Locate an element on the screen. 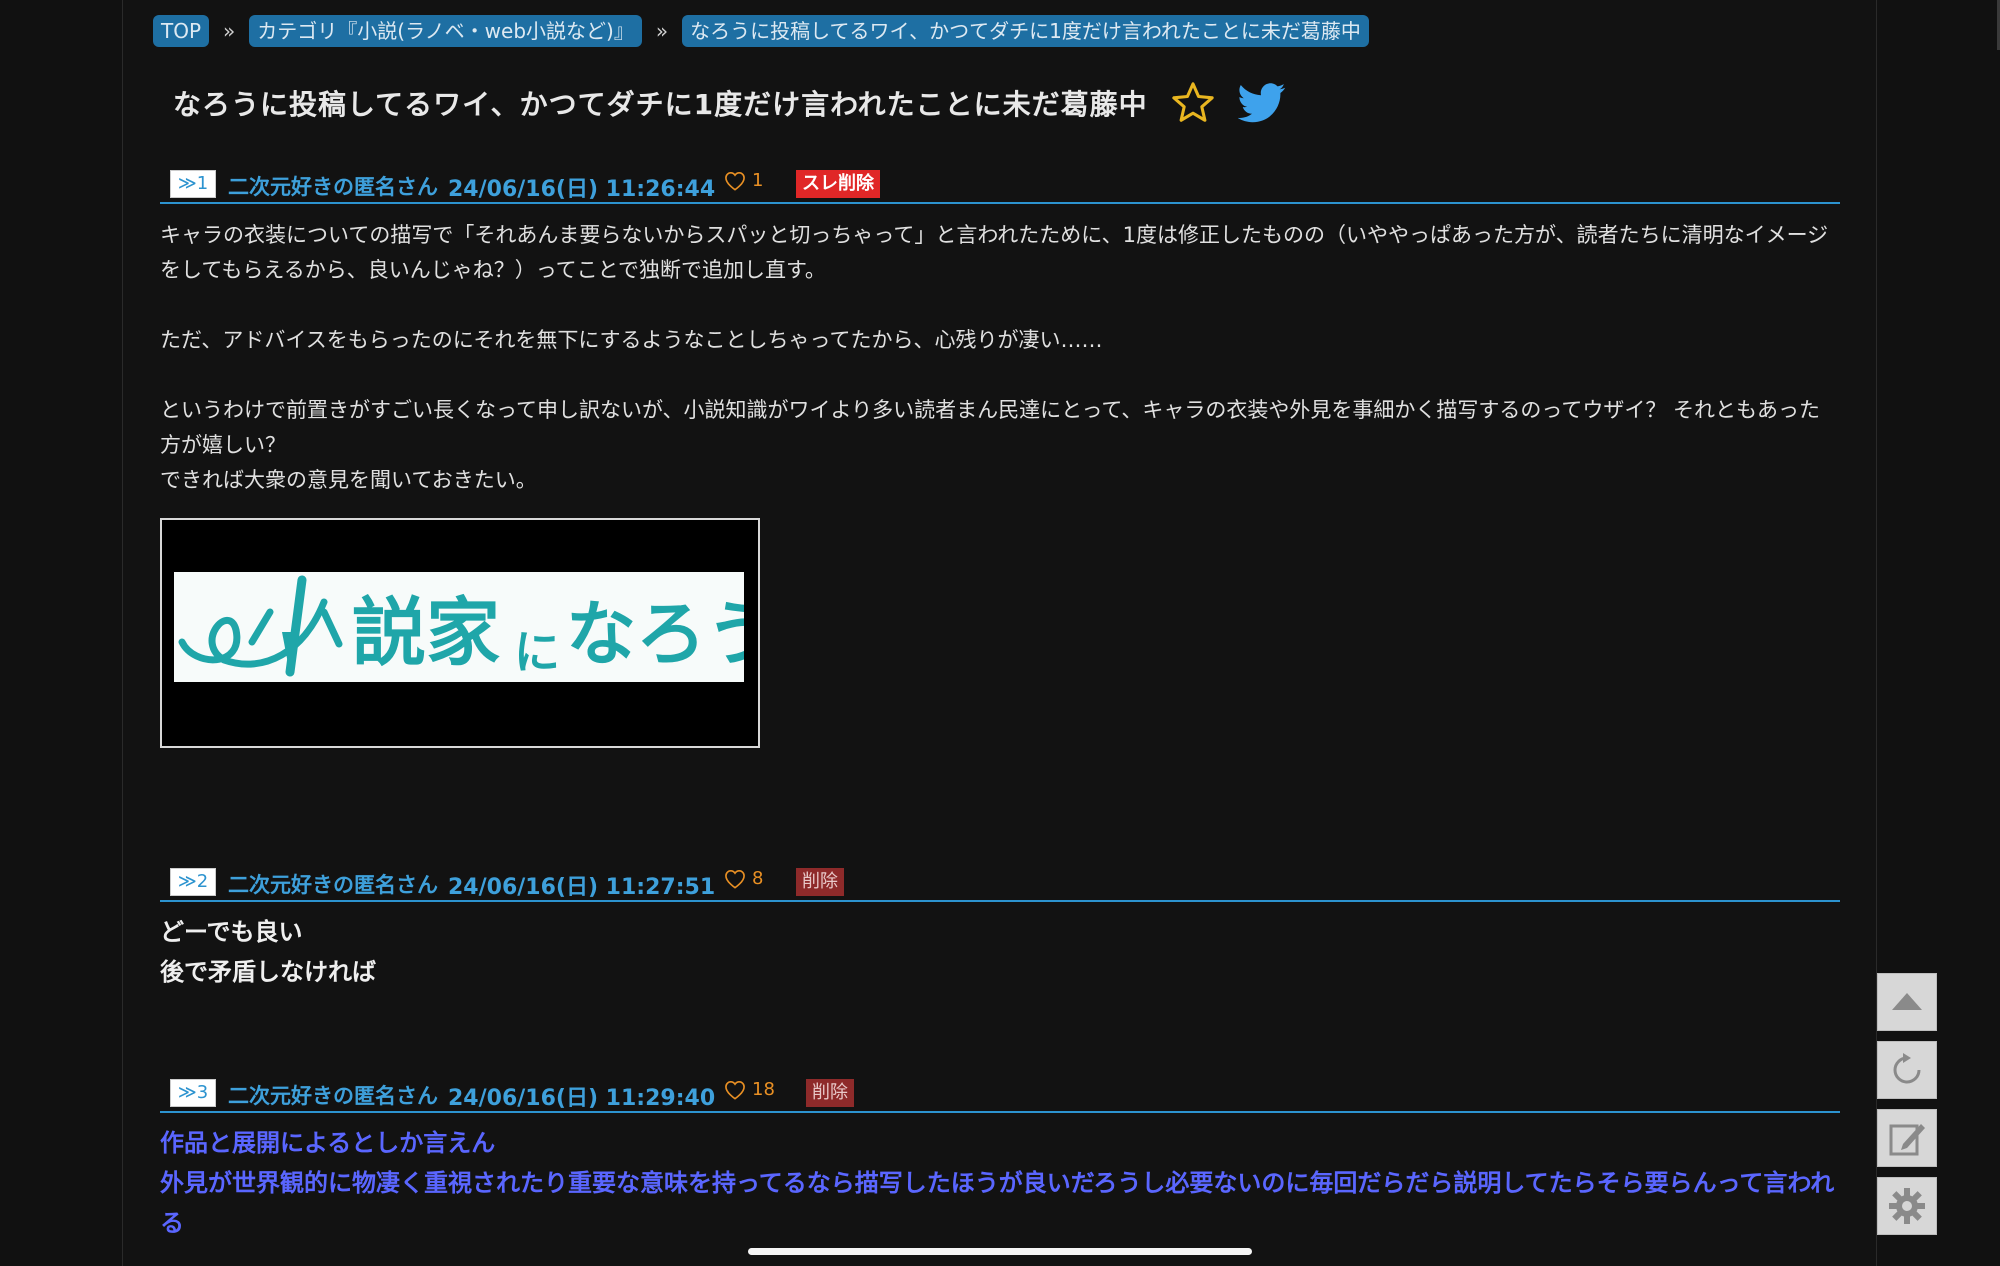 The image size is (2000, 1266). post-line: どーでも良い is located at coordinates (231, 932).